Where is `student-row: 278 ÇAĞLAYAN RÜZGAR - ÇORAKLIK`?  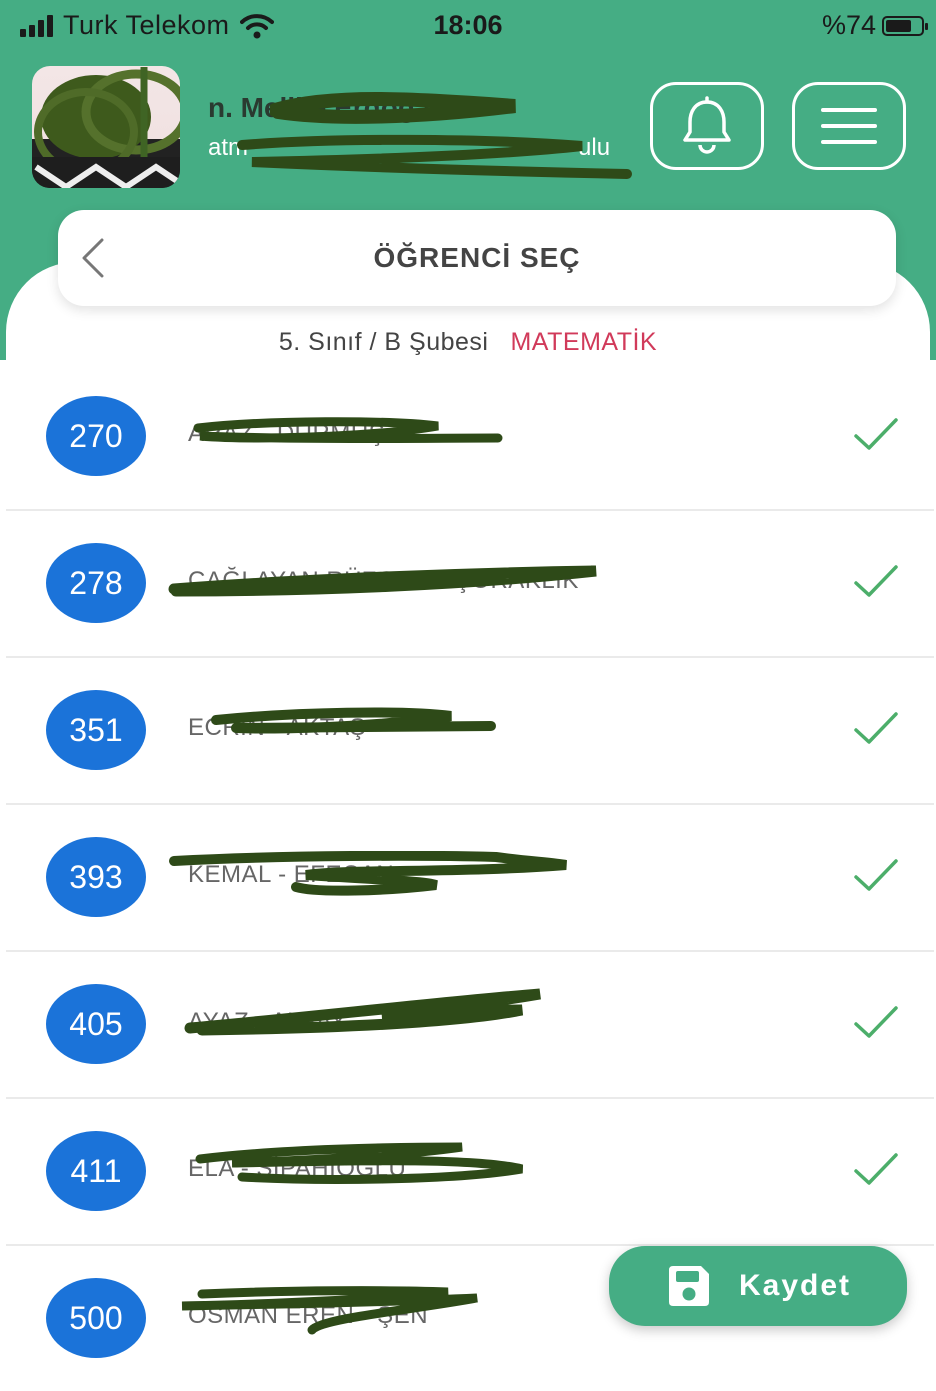
student-row: 278 ÇAĞLAYAN RÜZGAR - ÇORAKLIK is located at coordinates (470, 584).